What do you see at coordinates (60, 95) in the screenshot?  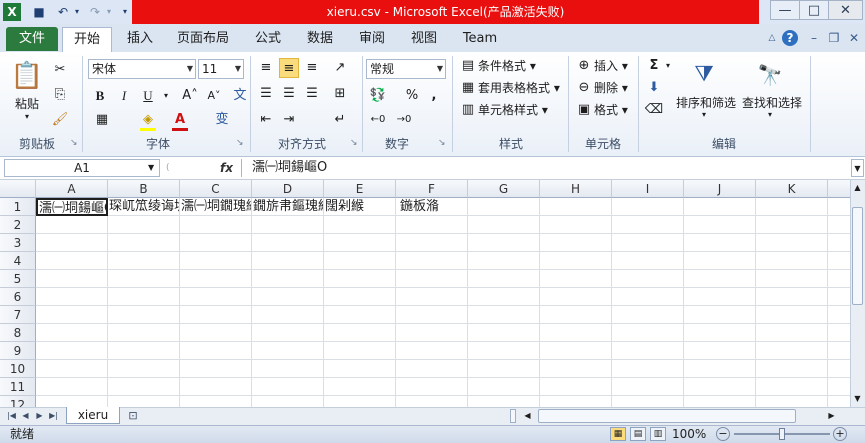 I see `copy-icon: ⎘` at bounding box center [60, 95].